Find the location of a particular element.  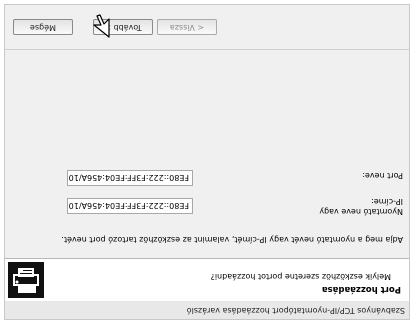

wizard-footer: < Vissza Tovább > Mégse is located at coordinates (207, 27).